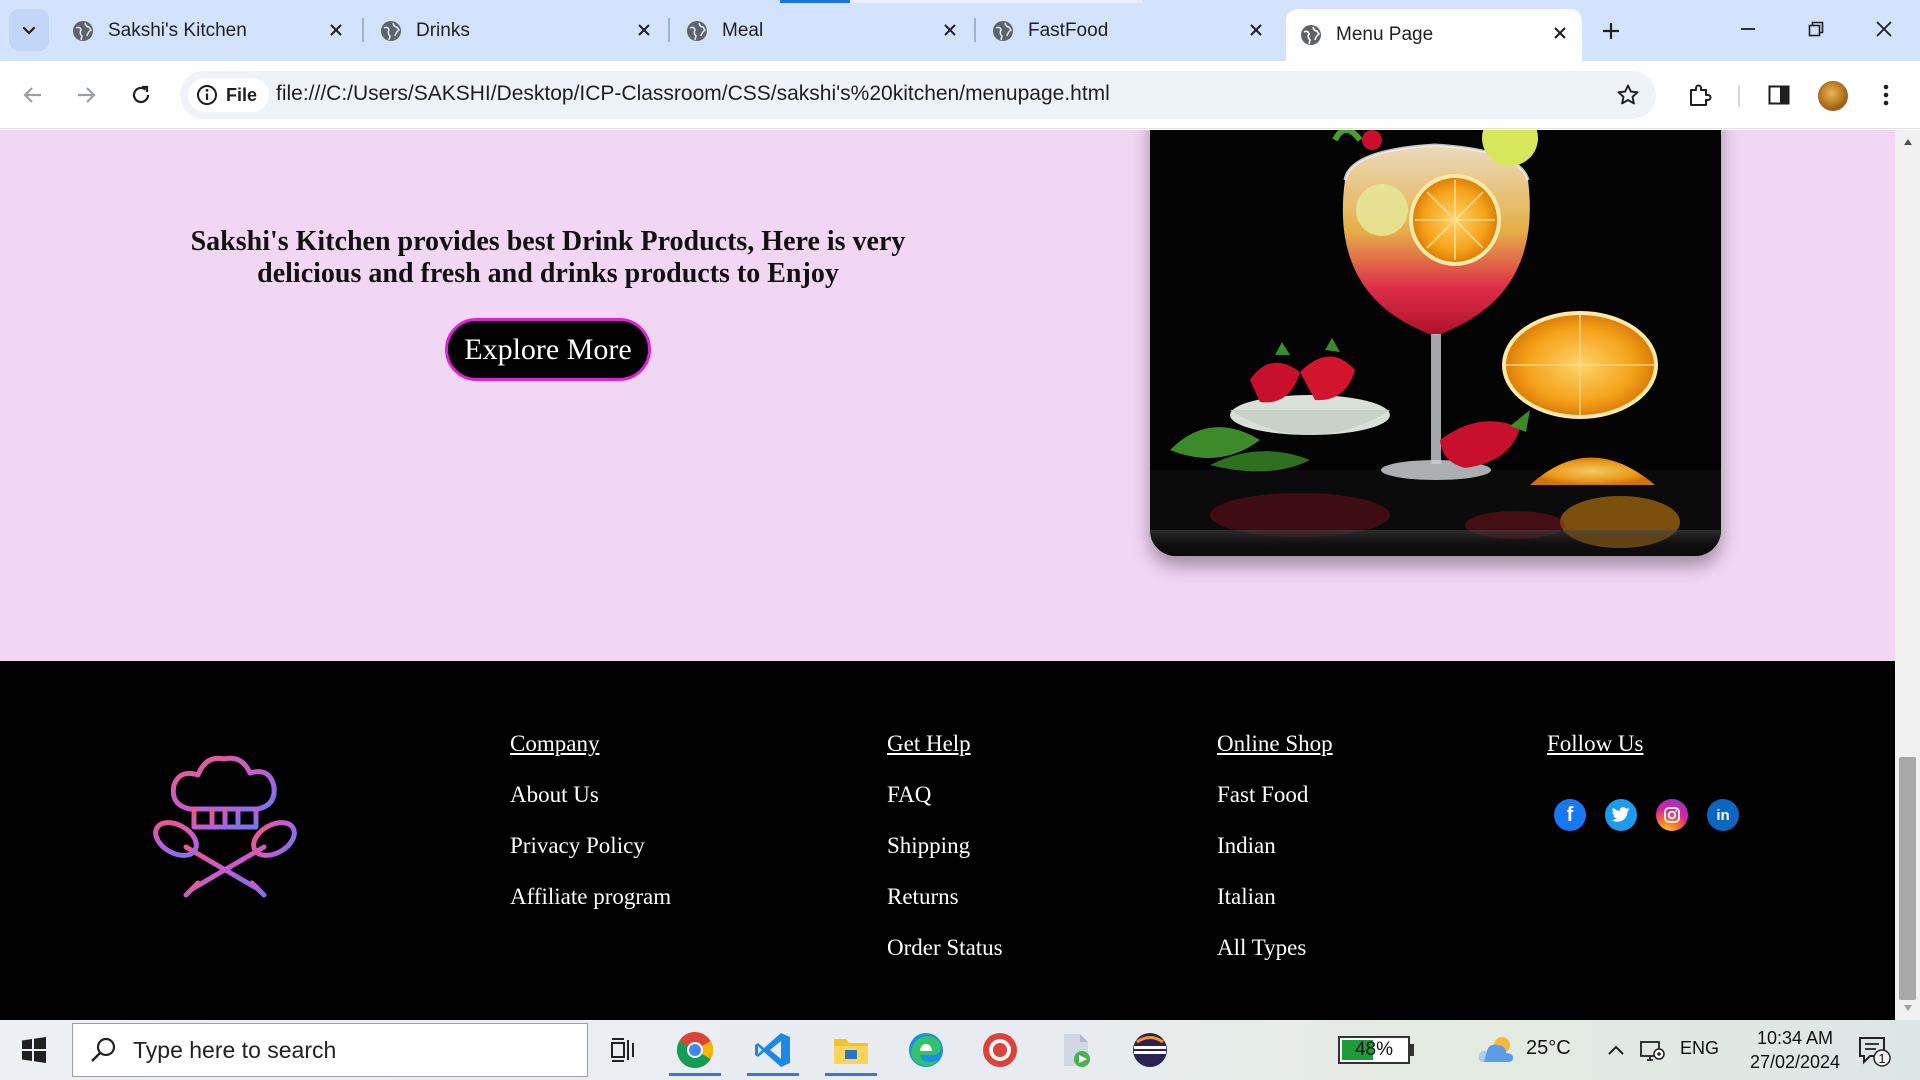 The height and width of the screenshot is (1080, 1920). I want to click on new-tab-button, so click(1611, 31).